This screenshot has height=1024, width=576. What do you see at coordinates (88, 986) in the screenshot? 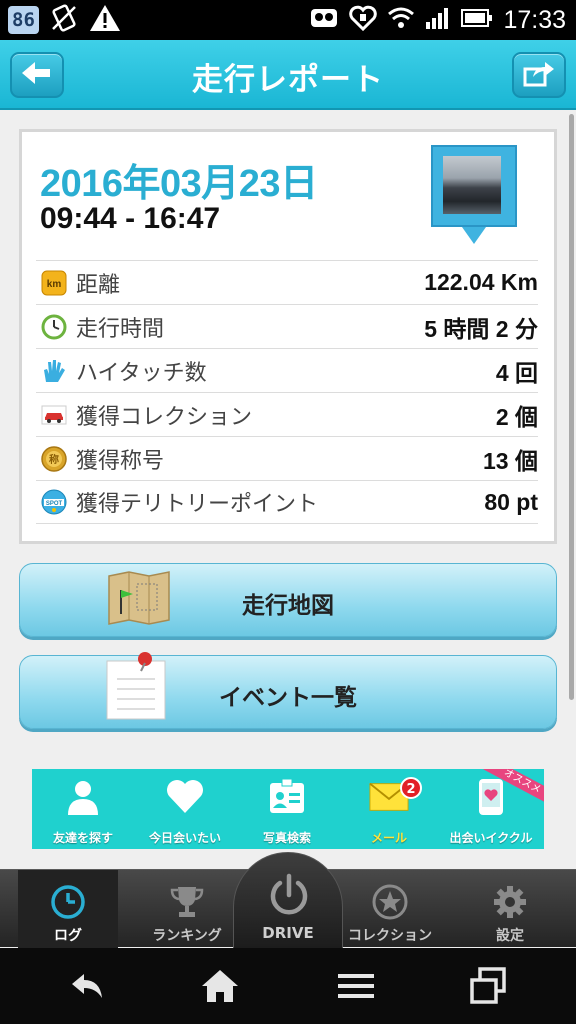
I see `system-back-icon` at bounding box center [88, 986].